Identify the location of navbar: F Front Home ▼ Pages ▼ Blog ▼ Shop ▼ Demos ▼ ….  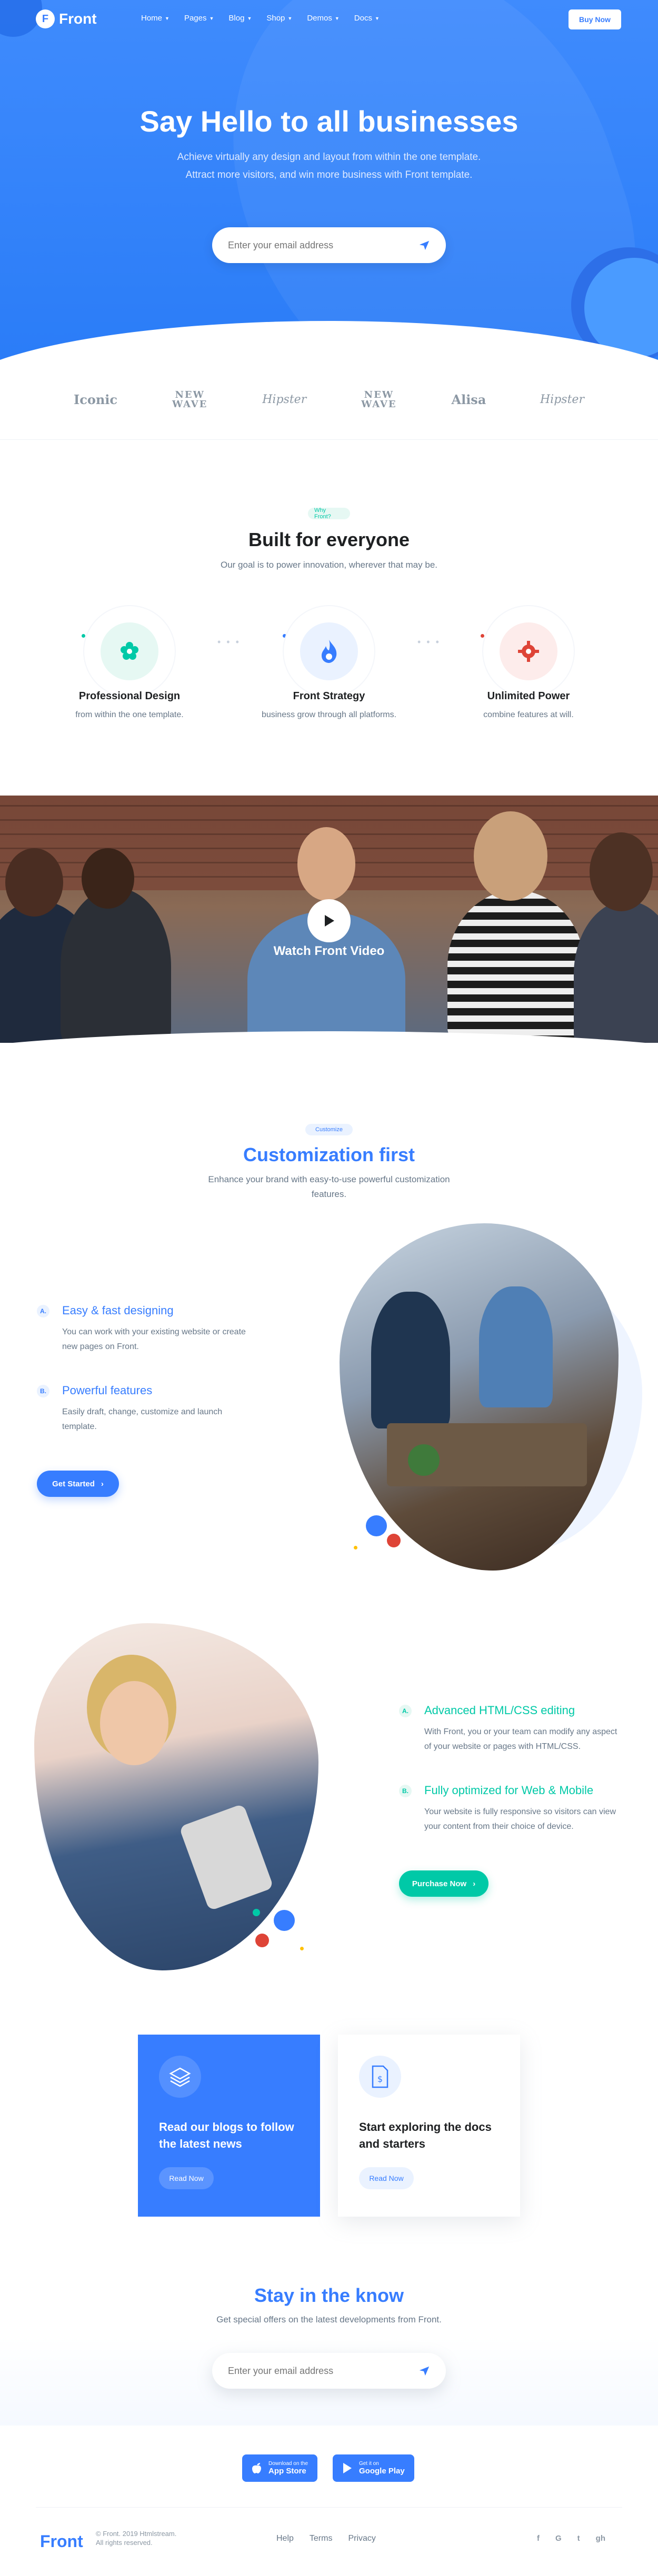
(329, 19).